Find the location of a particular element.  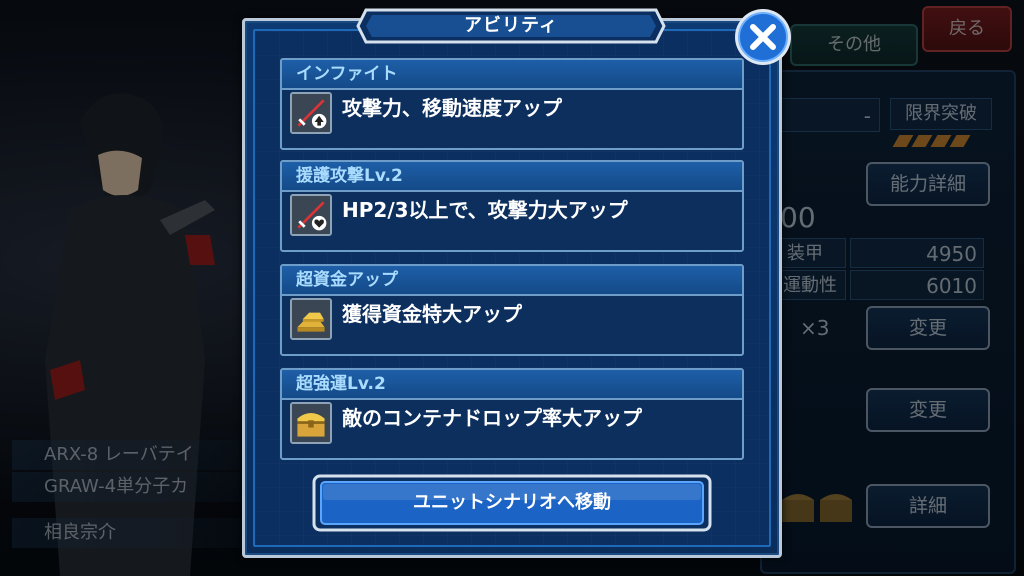

ability-description: HP2/3以上で、攻撃力大アップ is located at coordinates (485, 210).